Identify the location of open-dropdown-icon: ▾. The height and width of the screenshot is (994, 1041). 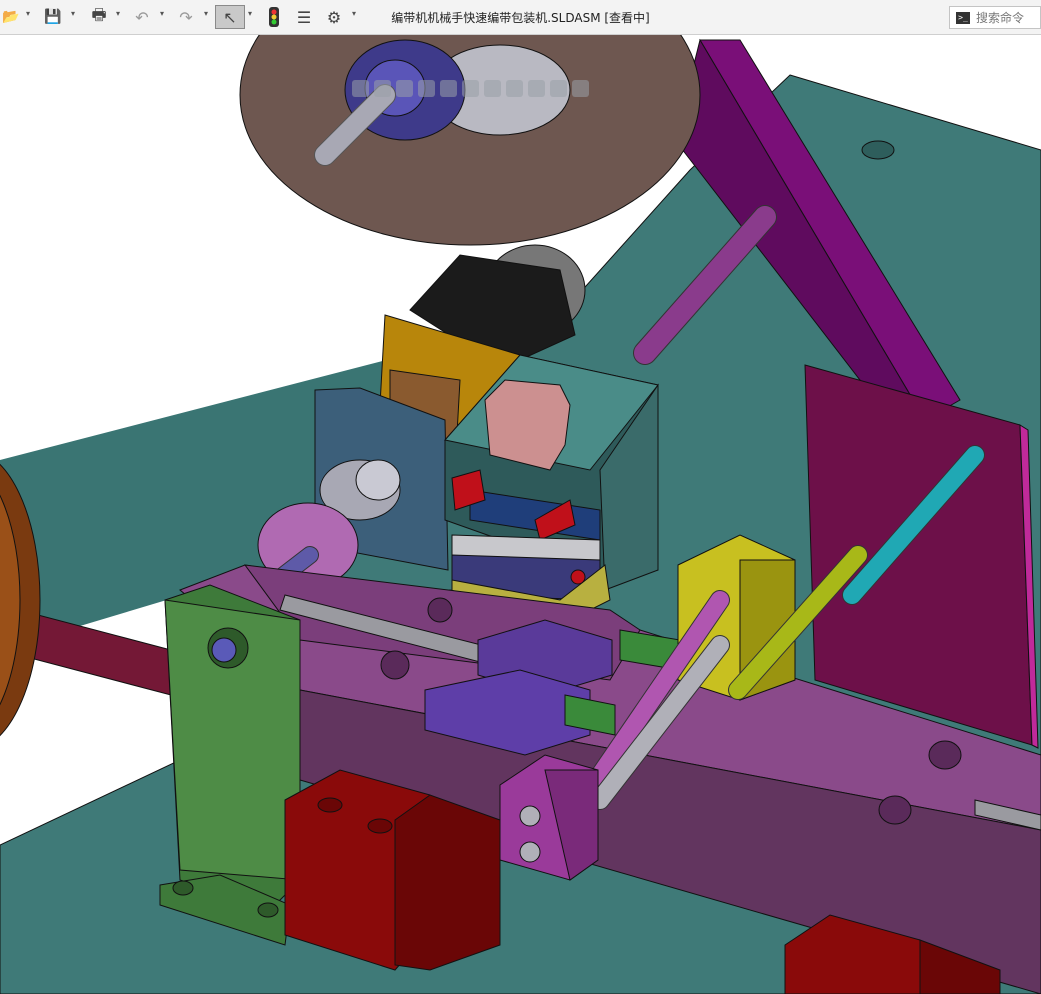
(28, 13).